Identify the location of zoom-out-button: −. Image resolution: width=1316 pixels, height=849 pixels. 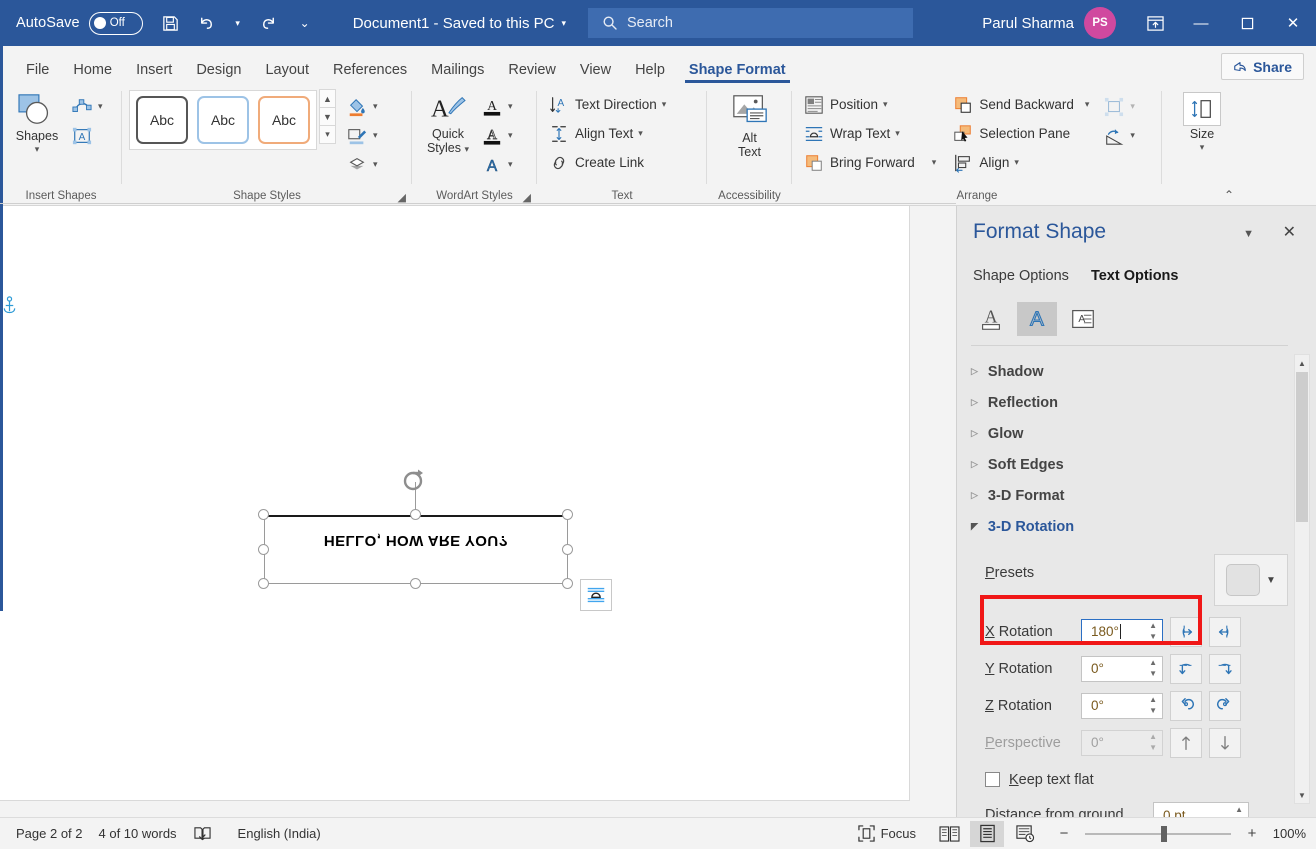
(1064, 833).